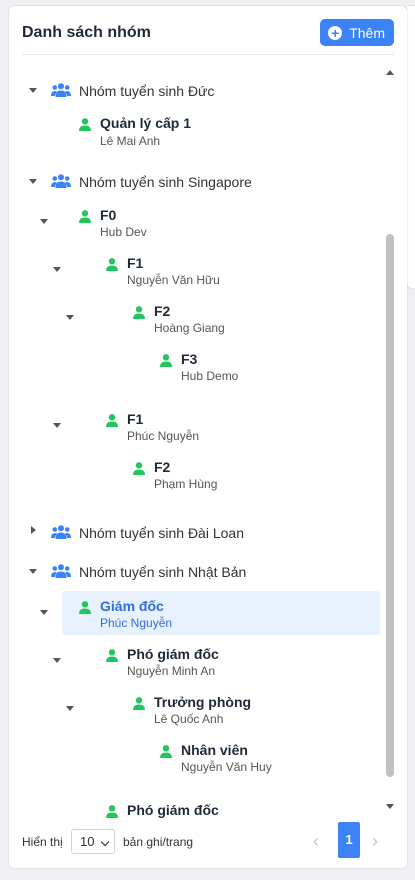 The height and width of the screenshot is (880, 415). I want to click on group-label: Nhóm tuyển sinh Đức, so click(147, 91).